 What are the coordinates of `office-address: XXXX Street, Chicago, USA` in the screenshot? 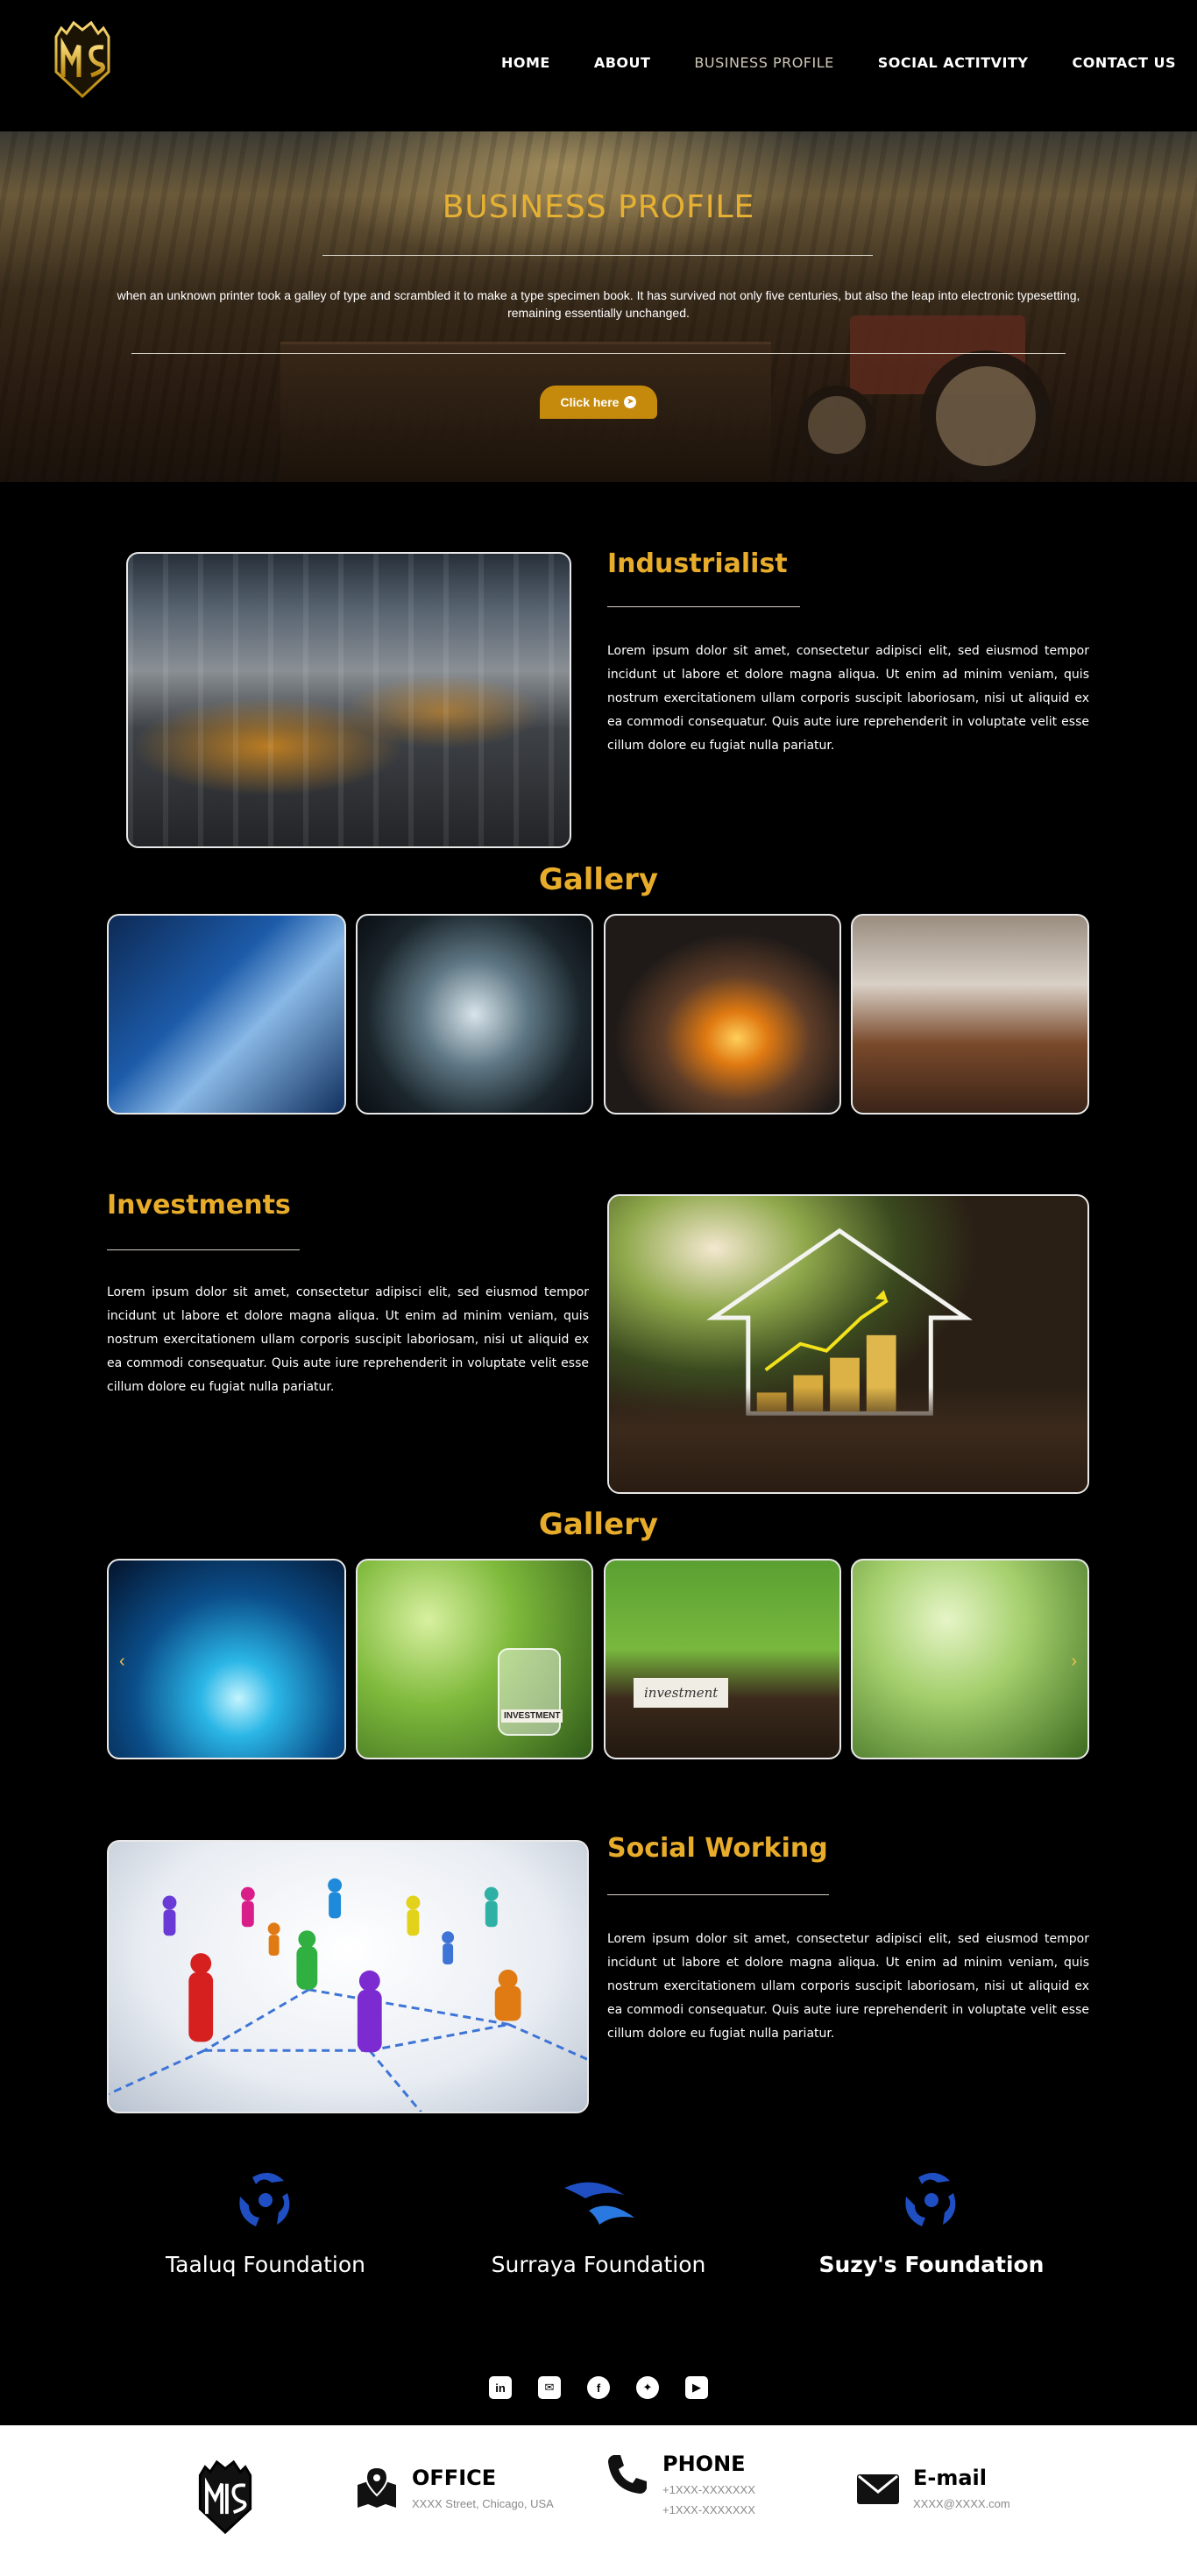 It's located at (483, 2503).